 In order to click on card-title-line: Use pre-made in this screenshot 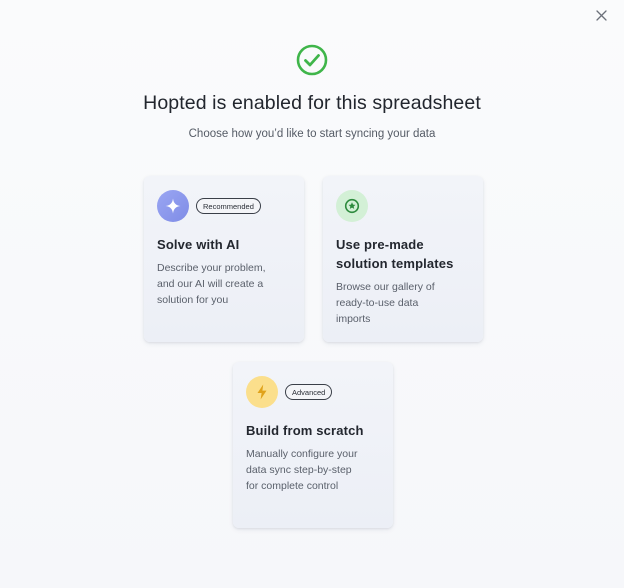, I will do `click(380, 244)`.